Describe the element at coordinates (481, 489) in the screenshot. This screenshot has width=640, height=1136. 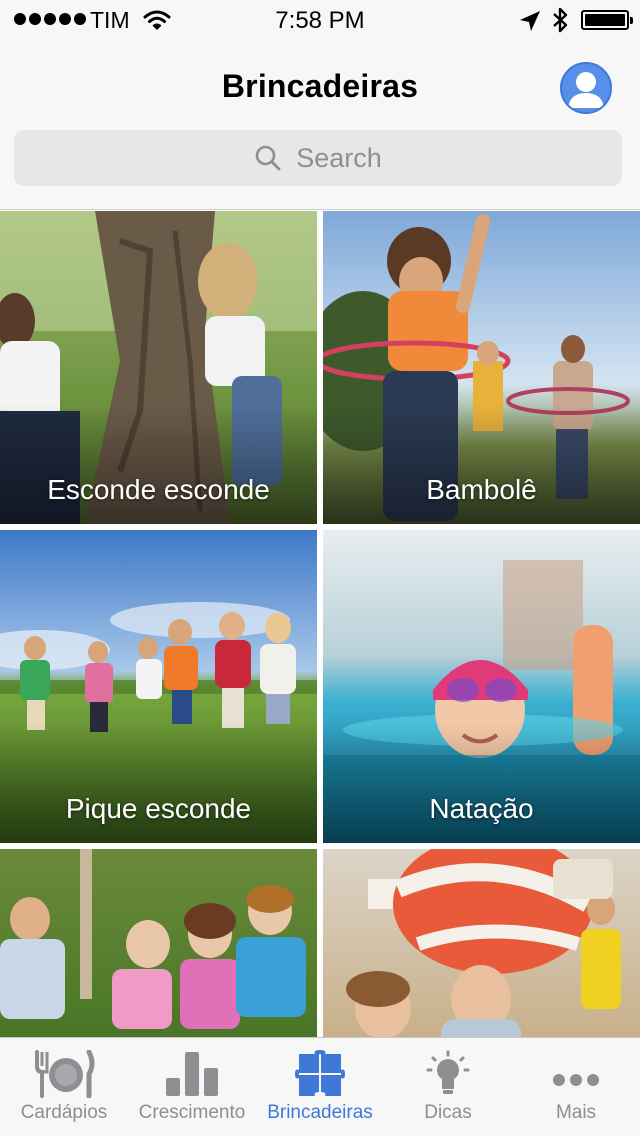
I see `activity-label: Bambolê` at that location.